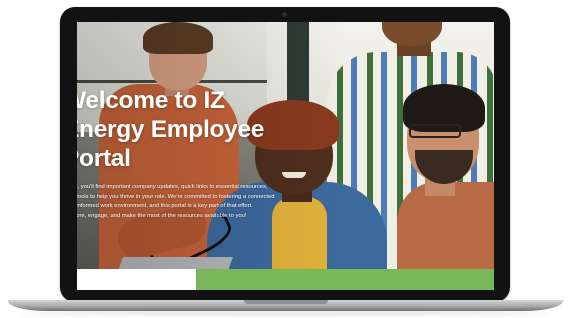 The image size is (571, 318). Describe the element at coordinates (286, 302) in the screenshot. I see `laptop-notch` at that location.